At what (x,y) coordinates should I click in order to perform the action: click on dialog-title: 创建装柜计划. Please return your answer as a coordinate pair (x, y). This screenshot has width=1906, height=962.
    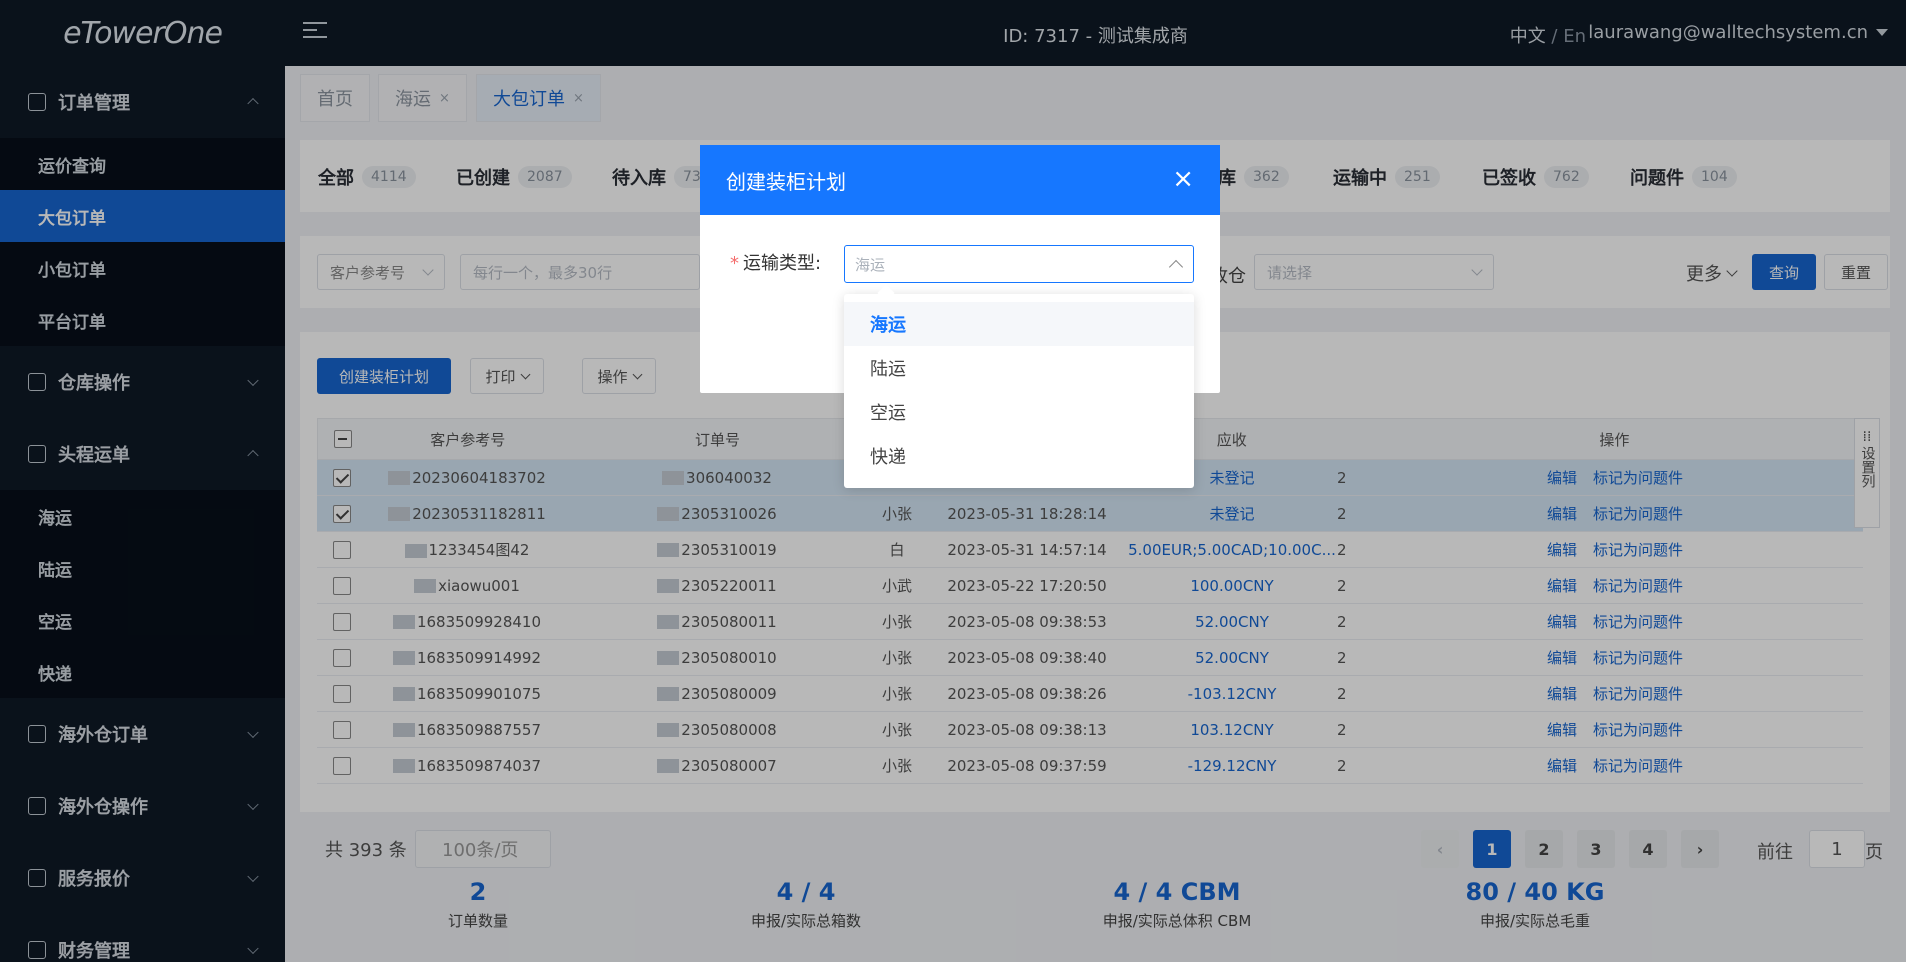
    Looking at the image, I should click on (786, 181).